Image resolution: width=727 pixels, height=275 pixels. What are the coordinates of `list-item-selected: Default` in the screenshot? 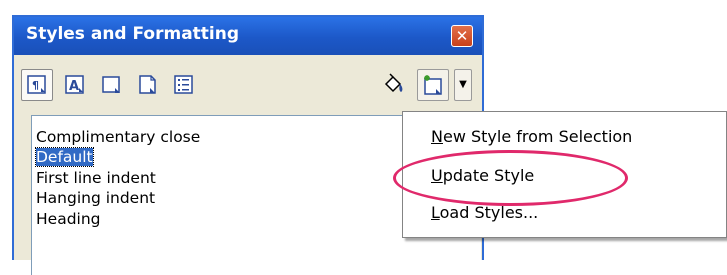 It's located at (64, 157).